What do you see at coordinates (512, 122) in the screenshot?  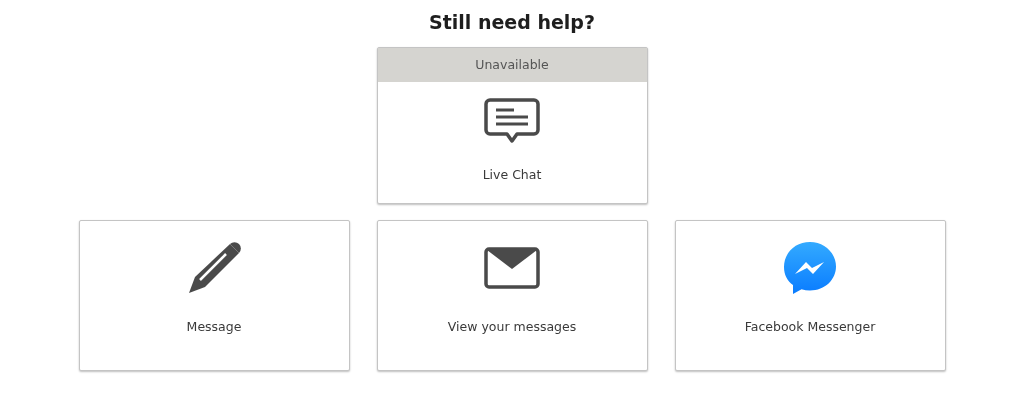 I see `chat-bubble-icon` at bounding box center [512, 122].